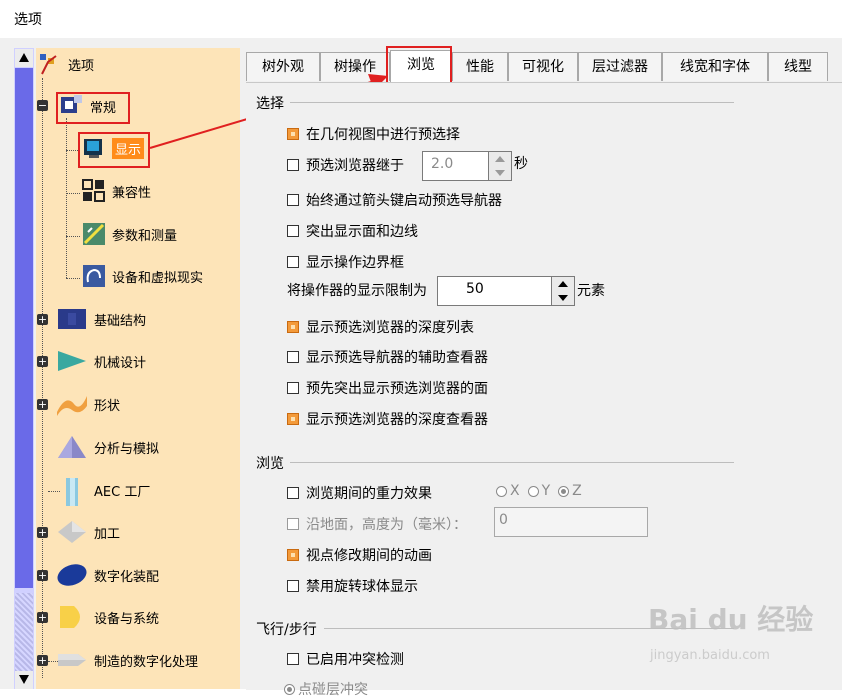  I want to click on manipulator-limit-label: 将操作器的显示限制为, so click(357, 291).